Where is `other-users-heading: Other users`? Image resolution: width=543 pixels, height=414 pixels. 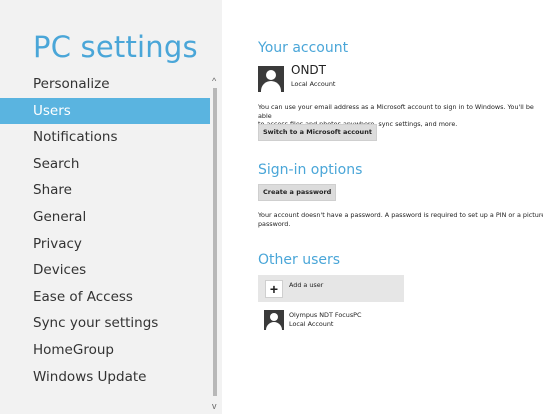
other-users-heading: Other users is located at coordinates (299, 260).